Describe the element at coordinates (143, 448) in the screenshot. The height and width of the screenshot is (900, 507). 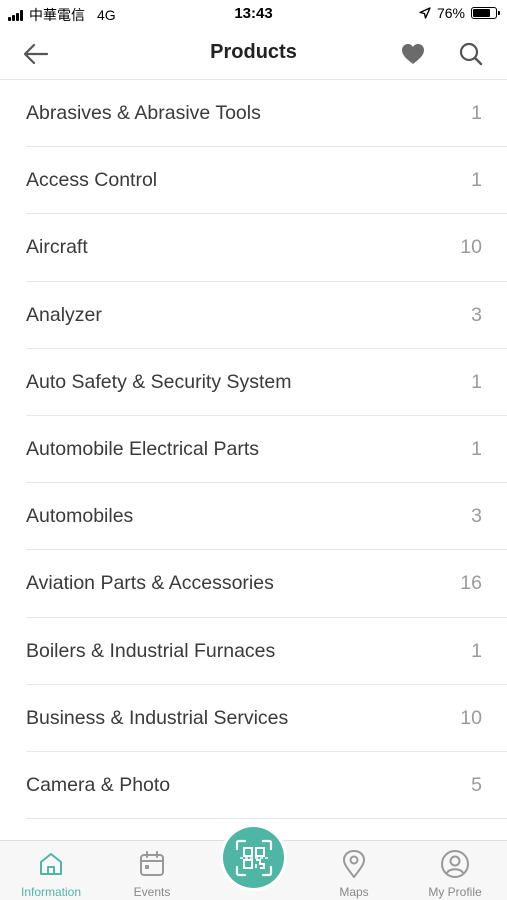
I see `product-name: Automobile Electrical Parts` at that location.